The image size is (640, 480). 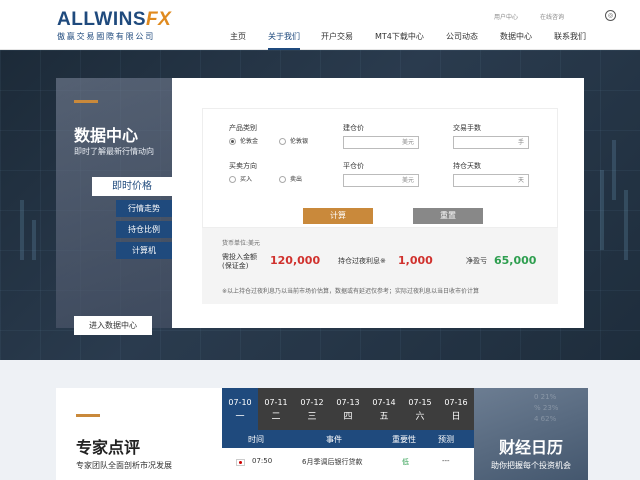 I want to click on decorative-numbers: 0 21%% 23% 4 62%, so click(x=546, y=408).